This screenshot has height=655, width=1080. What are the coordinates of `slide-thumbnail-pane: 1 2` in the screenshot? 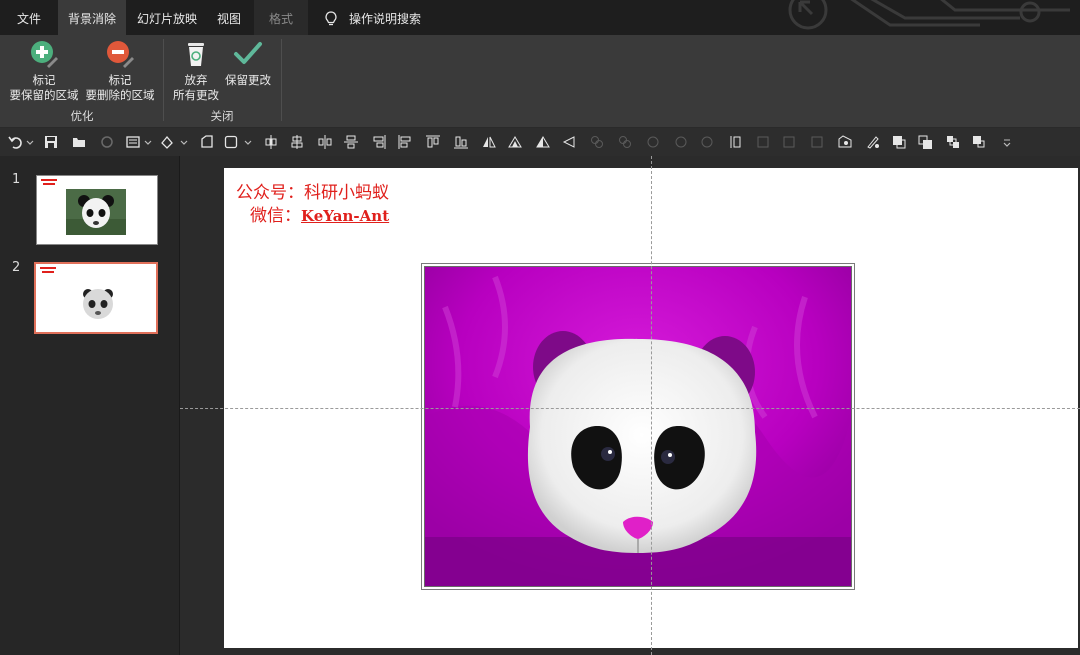 It's located at (90, 405).